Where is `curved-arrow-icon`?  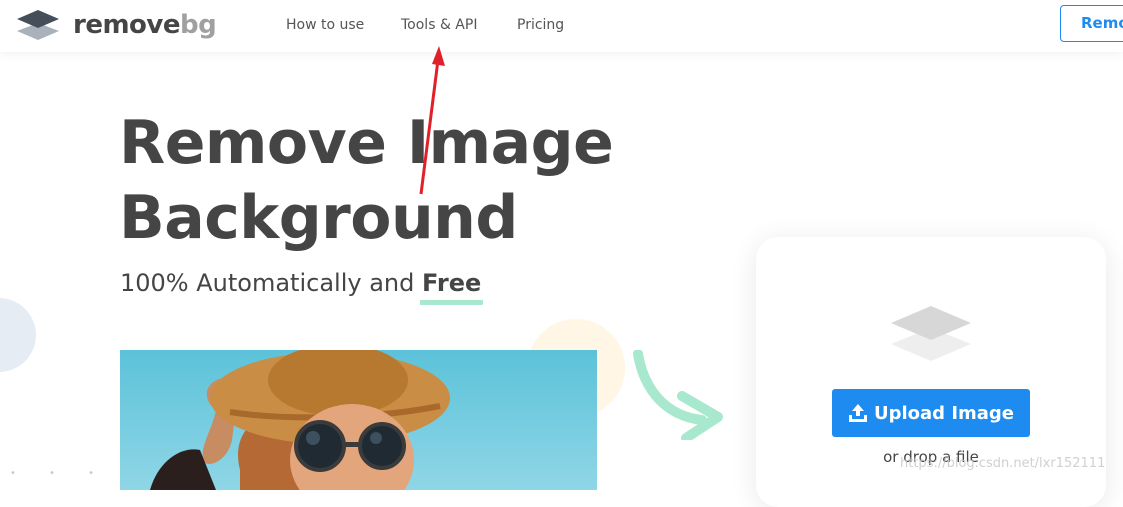
curved-arrow-icon is located at coordinates (678, 395).